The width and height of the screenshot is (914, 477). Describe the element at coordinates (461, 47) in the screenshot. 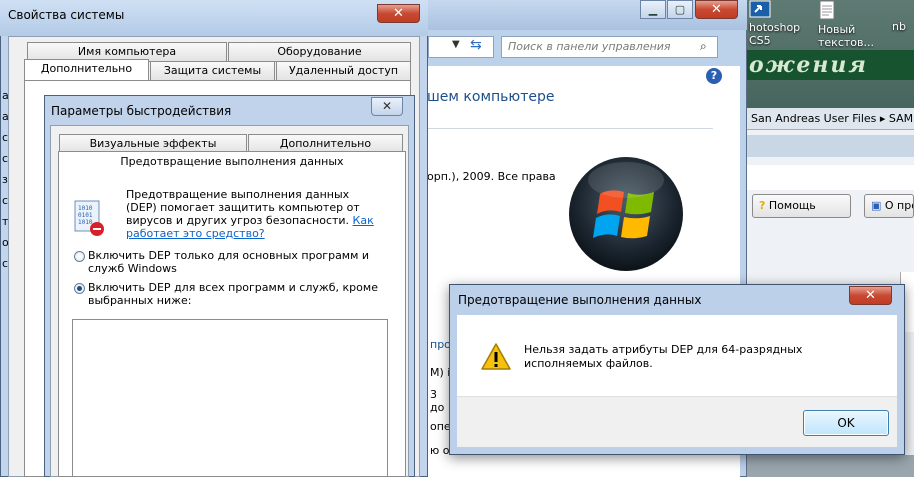

I see `address-bar` at that location.